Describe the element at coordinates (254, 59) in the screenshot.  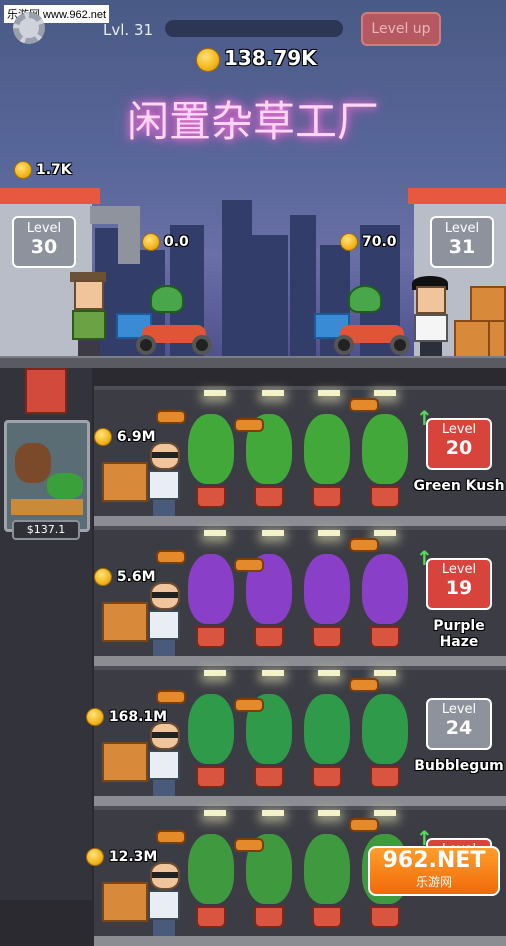
I see `money-counter: 138.79K` at that location.